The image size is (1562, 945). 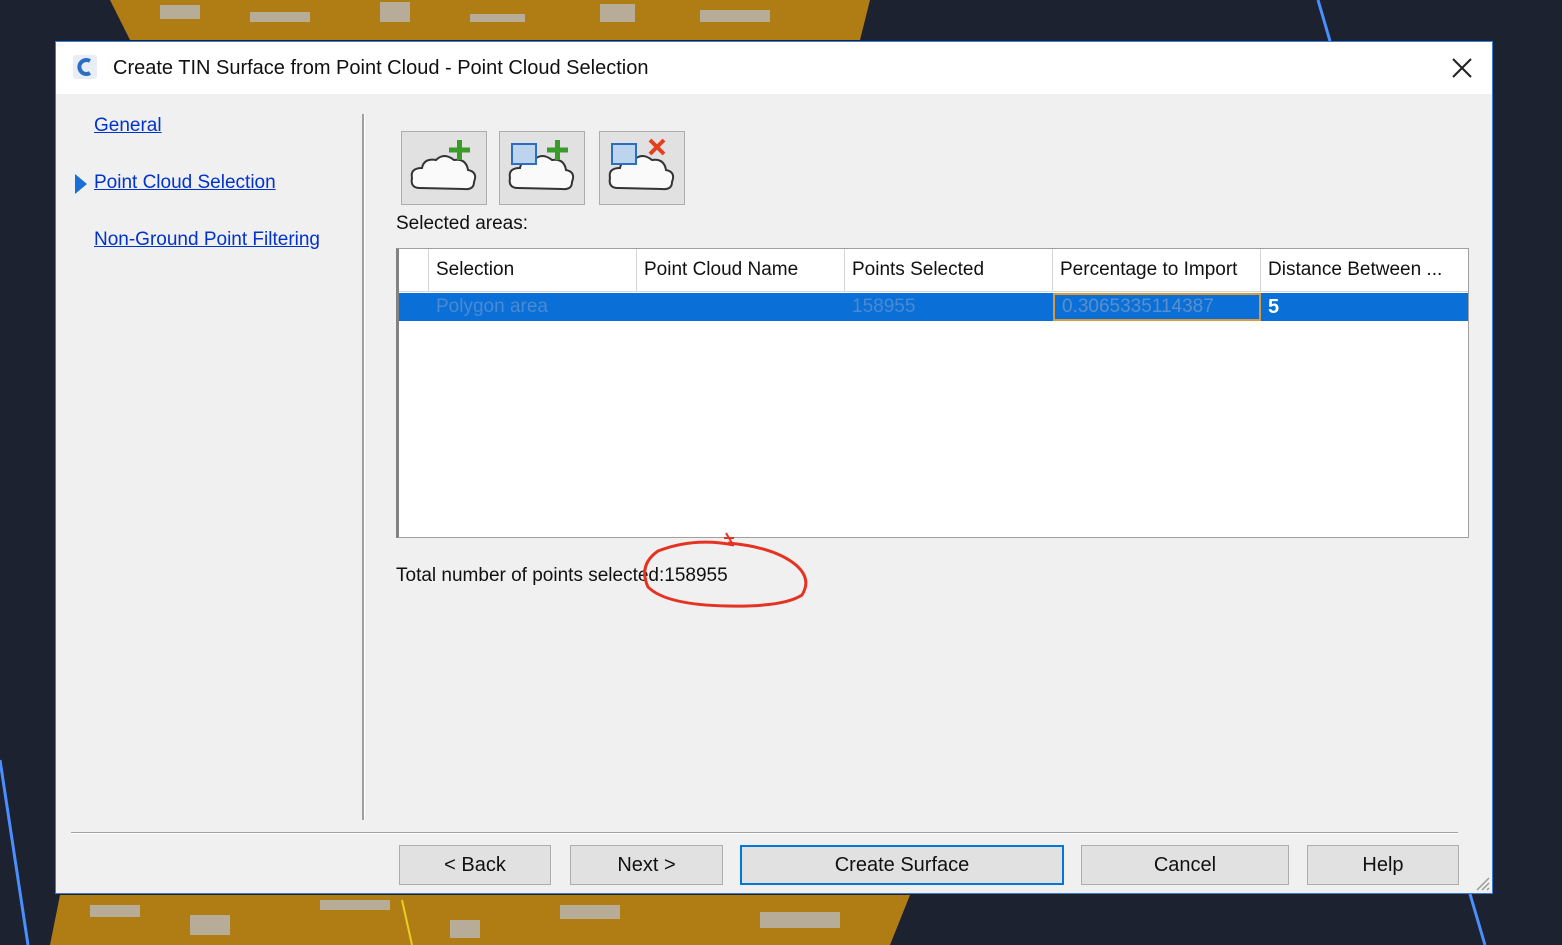 I want to click on civil3d-app-icon, so click(x=85, y=67).